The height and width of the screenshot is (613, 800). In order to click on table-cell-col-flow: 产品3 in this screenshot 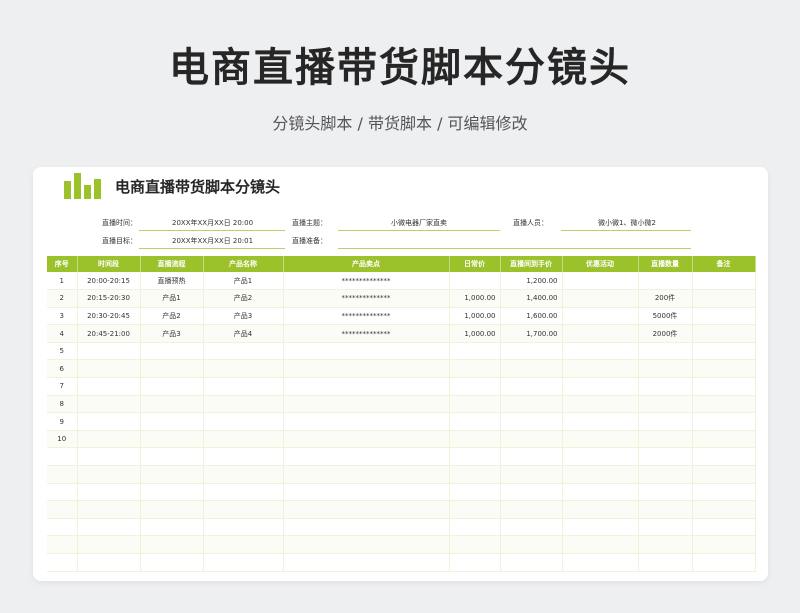, I will do `click(172, 333)`.